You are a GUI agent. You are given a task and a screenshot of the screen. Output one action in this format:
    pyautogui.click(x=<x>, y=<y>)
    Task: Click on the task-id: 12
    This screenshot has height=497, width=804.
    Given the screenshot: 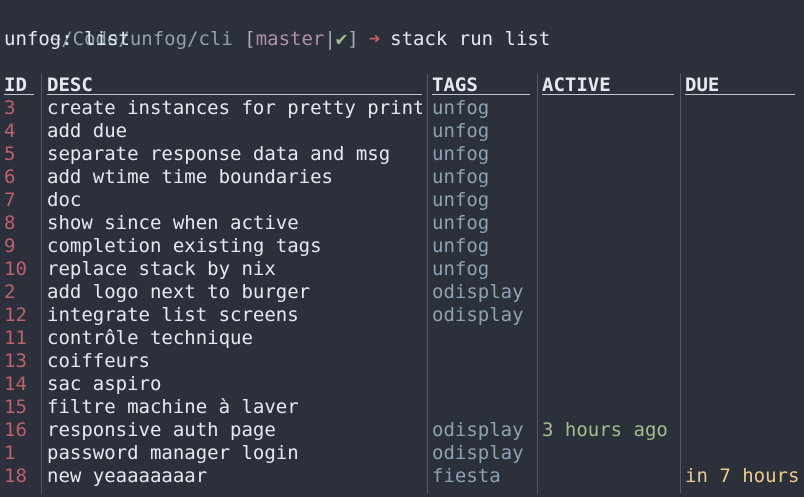 What is the action you would take?
    pyautogui.click(x=15, y=315)
    